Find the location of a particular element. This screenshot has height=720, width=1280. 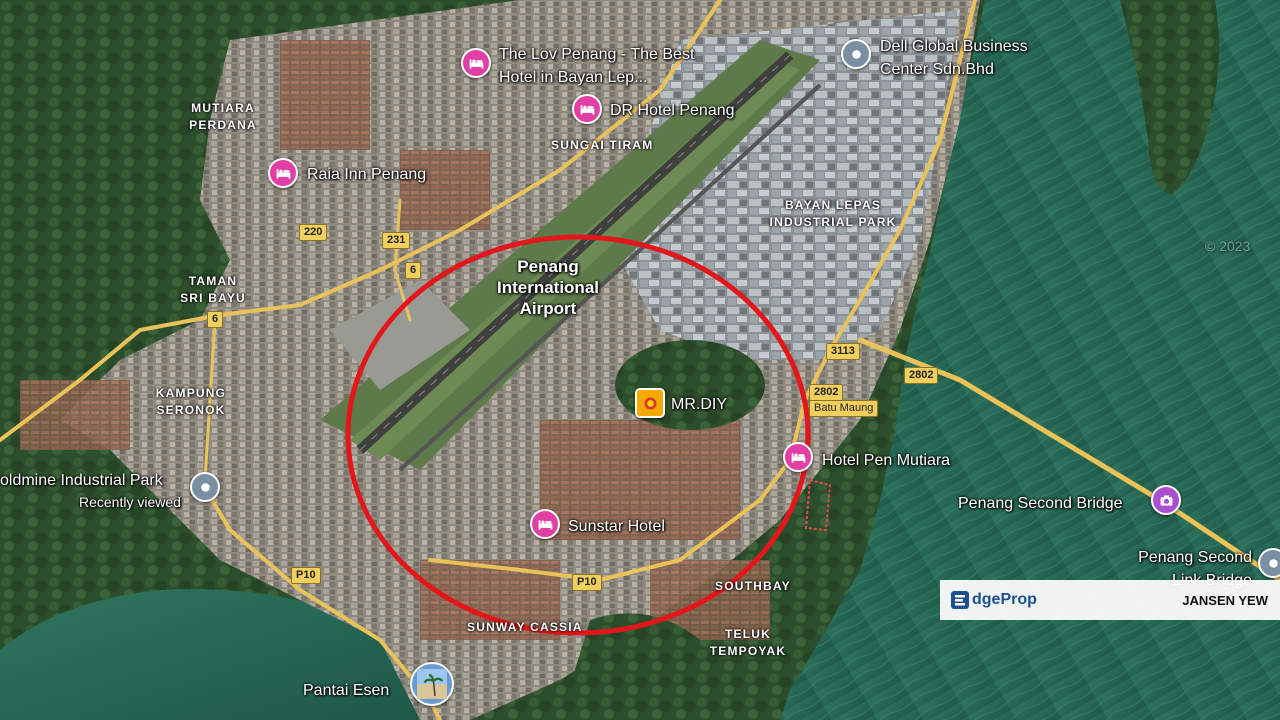

business-pin-goldmine is located at coordinates (205, 487).